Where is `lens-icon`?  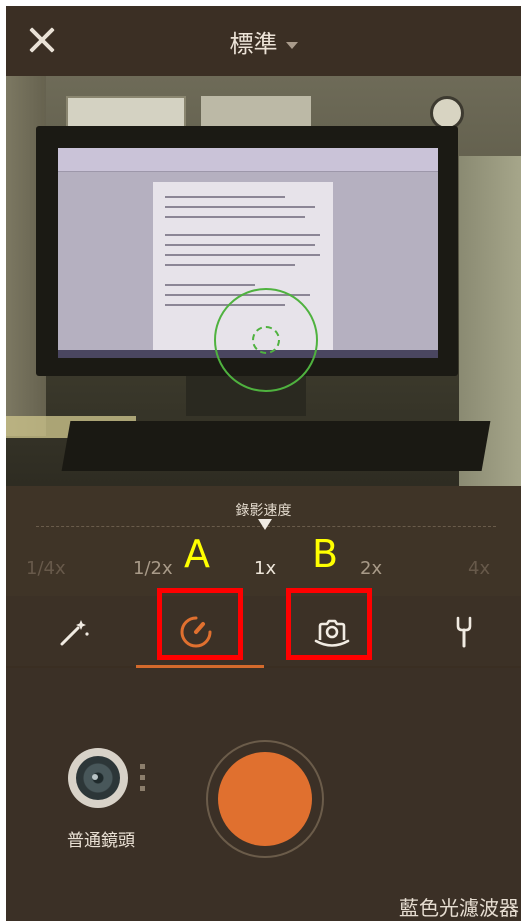 lens-icon is located at coordinates (98, 778).